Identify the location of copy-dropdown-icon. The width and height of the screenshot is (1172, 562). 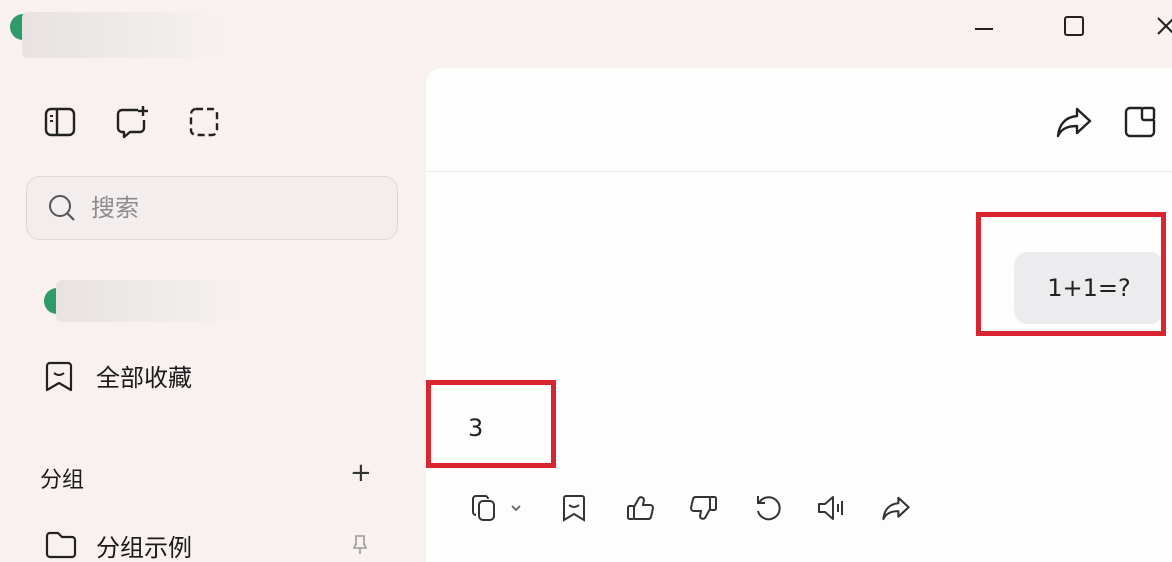
(516, 508).